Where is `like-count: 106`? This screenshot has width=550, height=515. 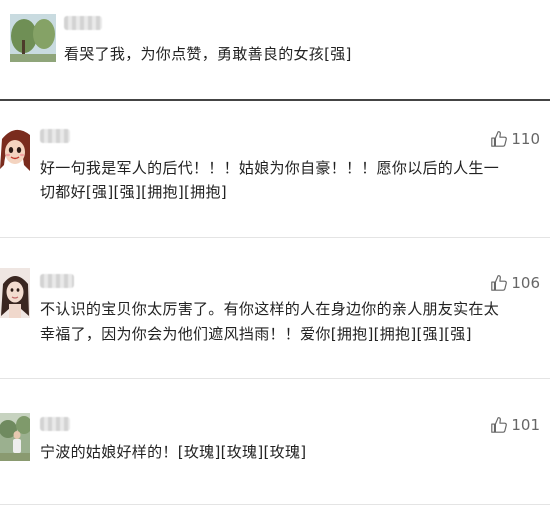
like-count: 106 is located at coordinates (525, 283).